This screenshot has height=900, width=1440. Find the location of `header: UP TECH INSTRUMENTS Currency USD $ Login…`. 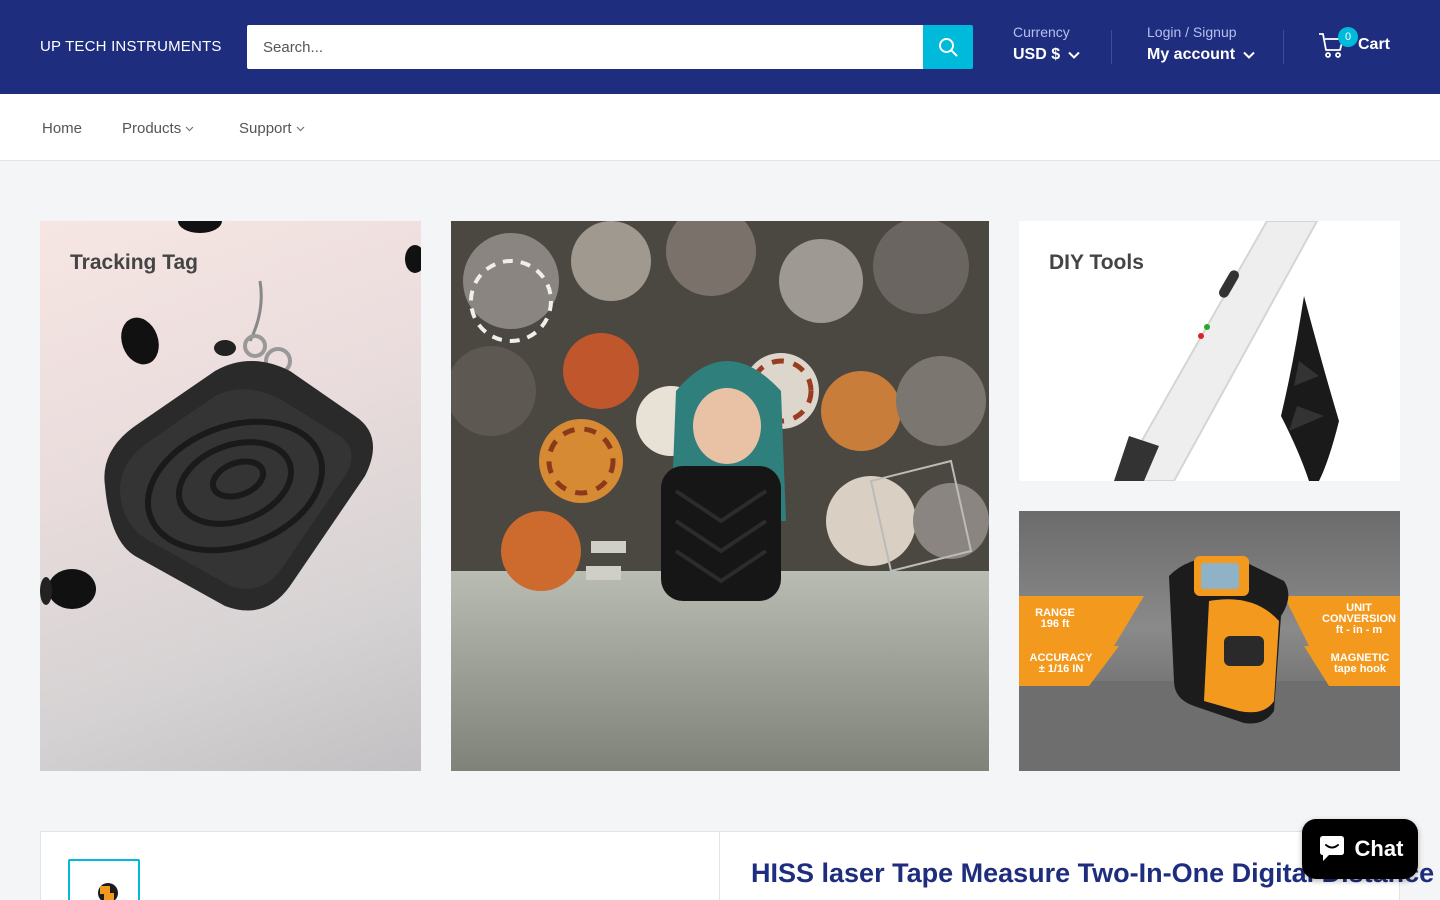

header: UP TECH INSTRUMENTS Currency USD $ Login… is located at coordinates (720, 47).